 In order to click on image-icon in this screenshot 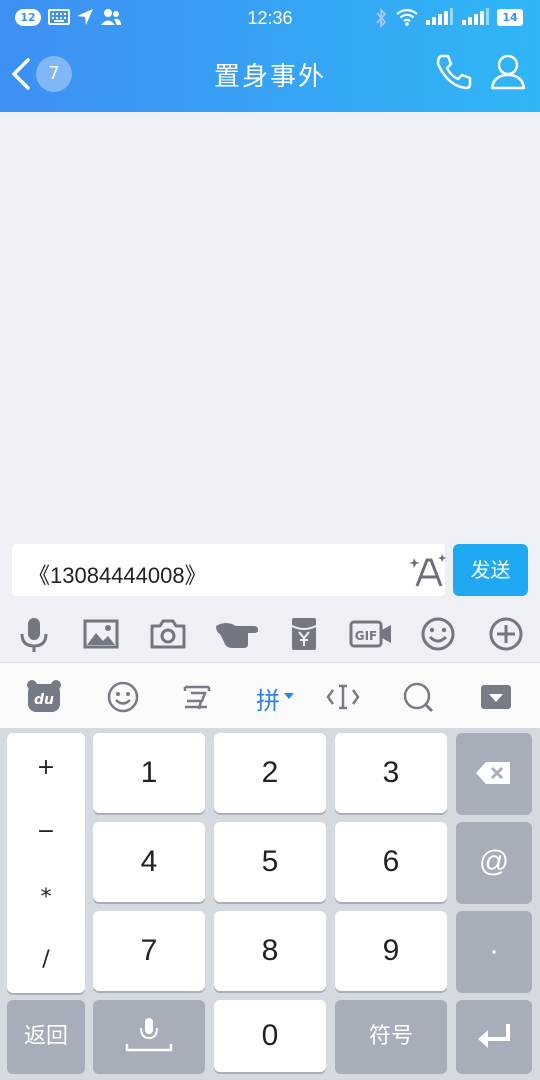, I will do `click(101, 634)`.